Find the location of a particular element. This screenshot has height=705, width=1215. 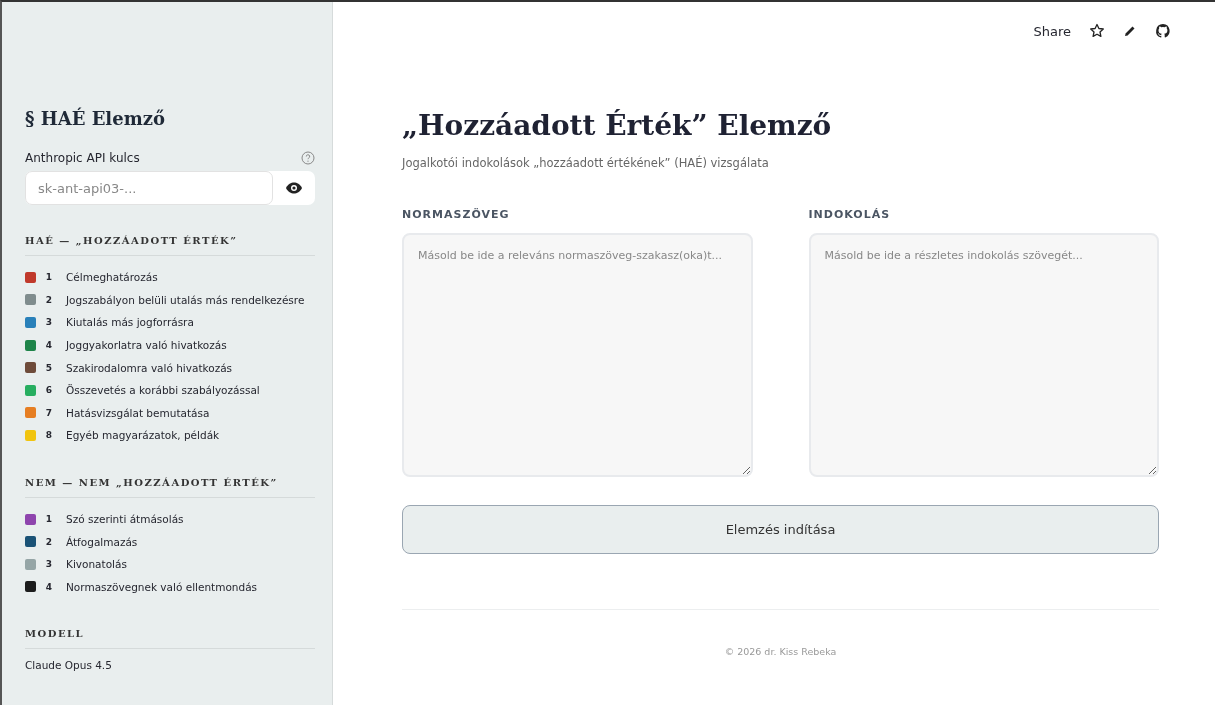

legend-label: Kivonatolás is located at coordinates (96, 564).